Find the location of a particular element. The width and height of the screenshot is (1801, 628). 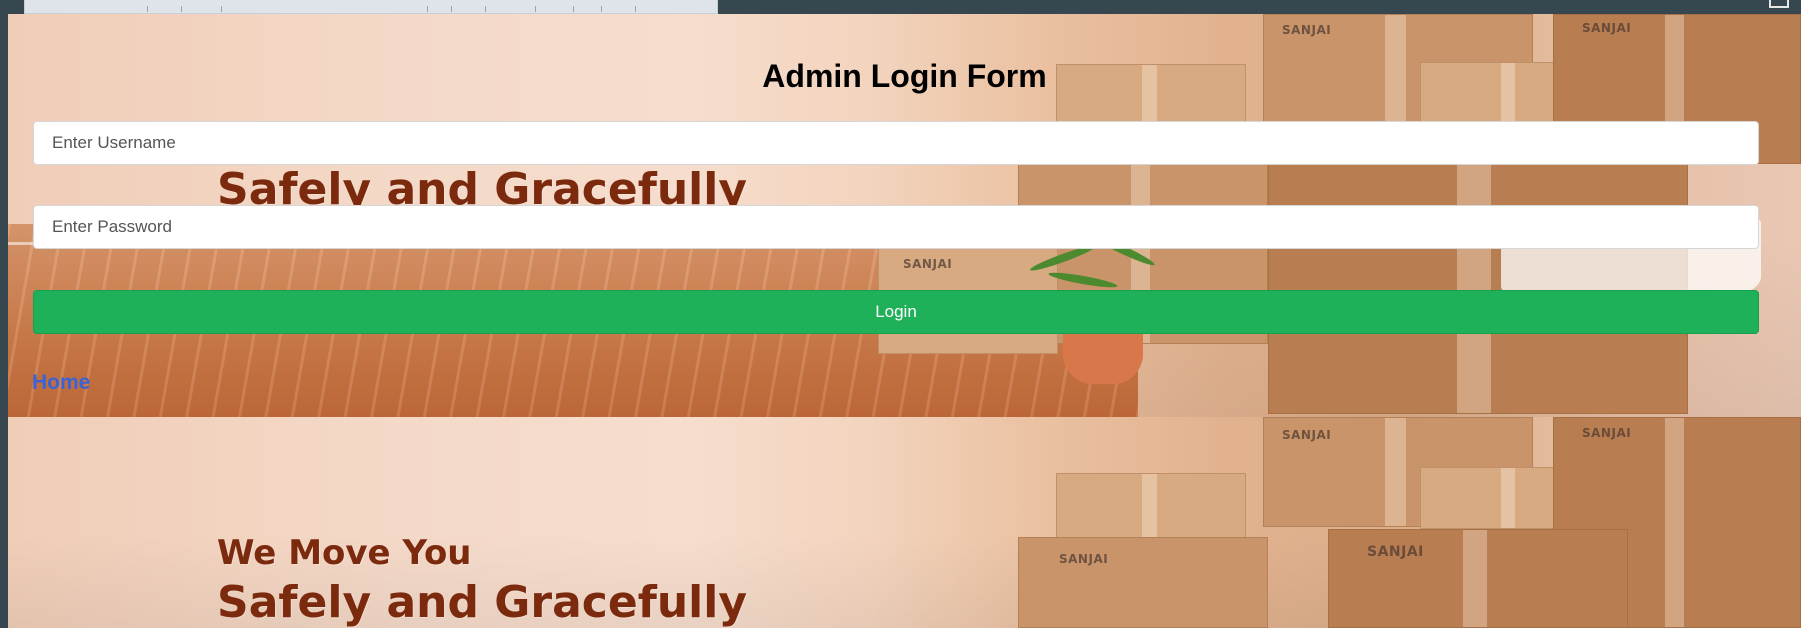

username-input is located at coordinates (896, 143).